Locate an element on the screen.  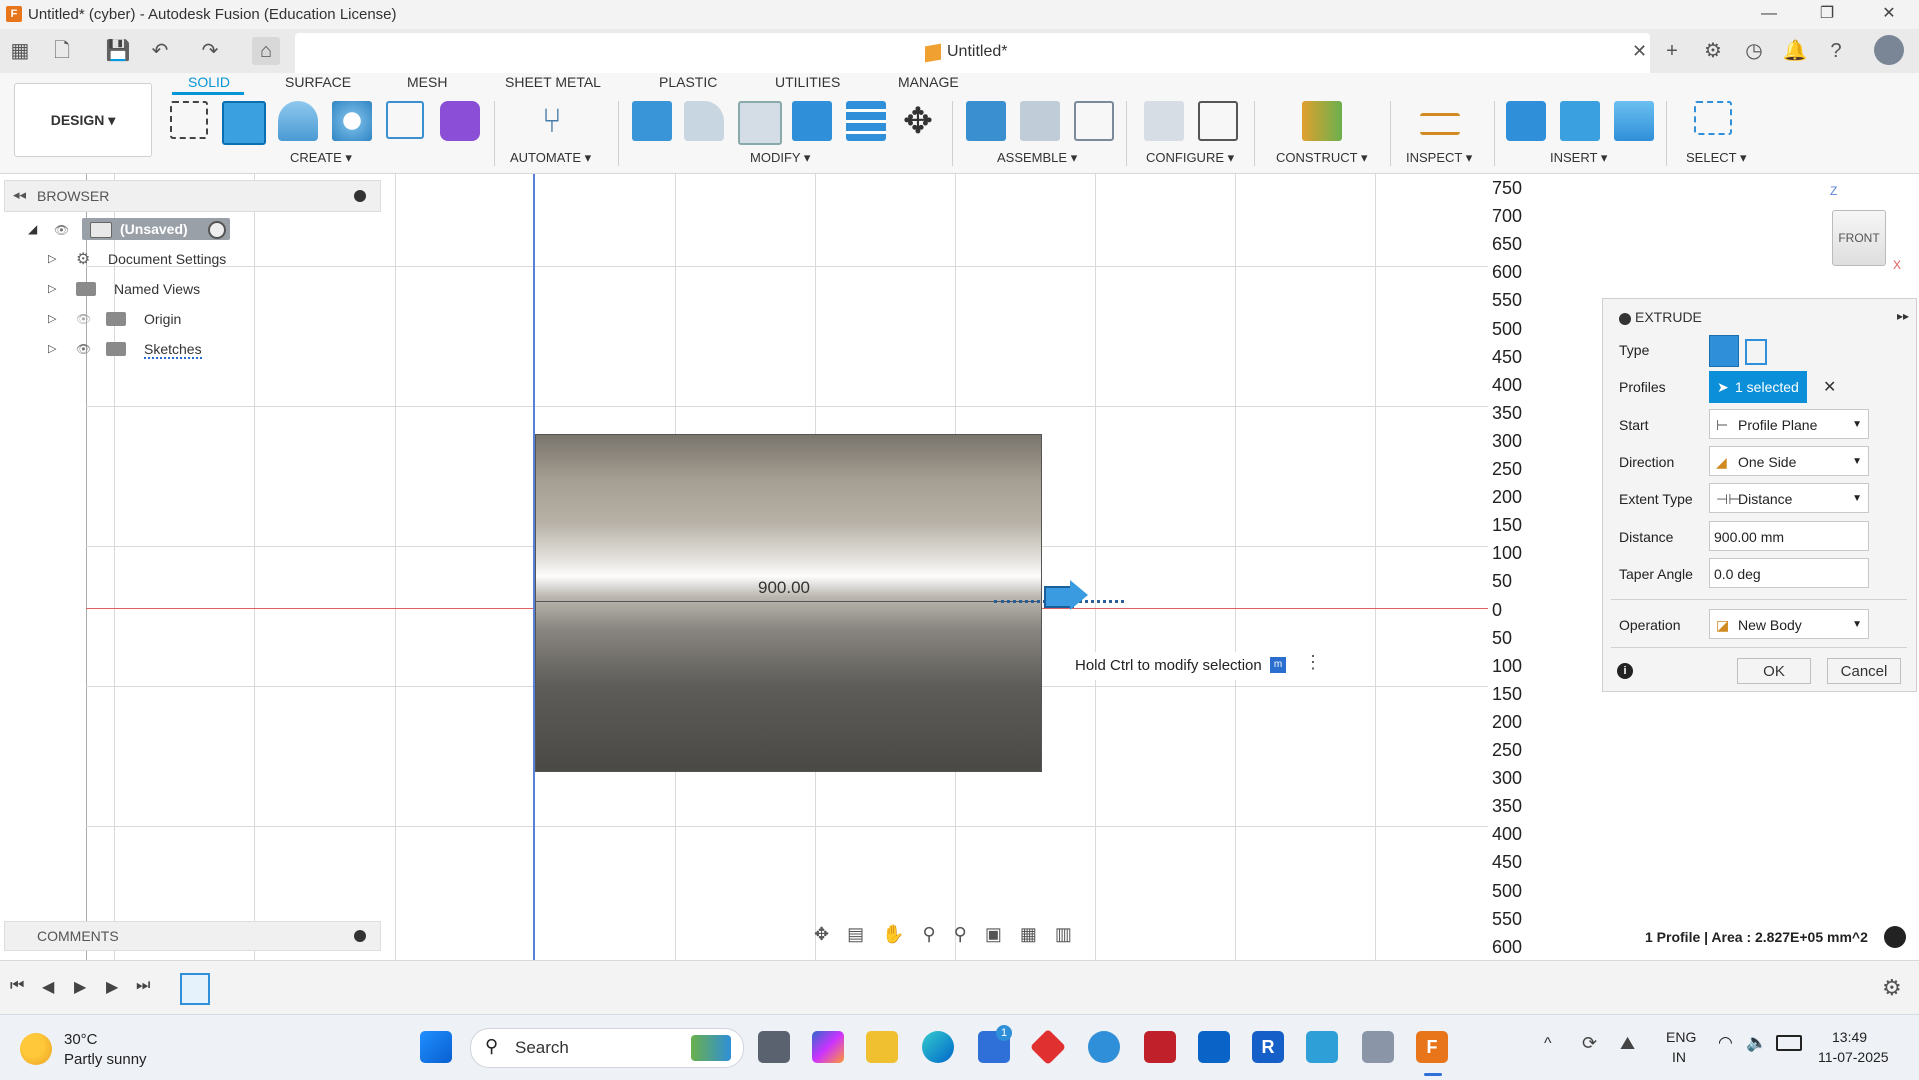
offset-plane-icon is located at coordinates (1322, 121).